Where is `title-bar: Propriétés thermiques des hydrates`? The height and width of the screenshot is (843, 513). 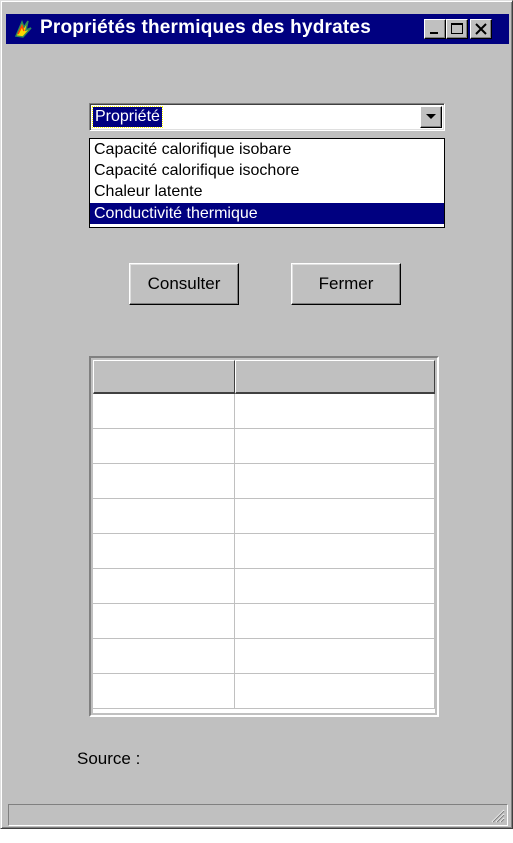 title-bar: Propriétés thermiques des hydrates is located at coordinates (257, 29).